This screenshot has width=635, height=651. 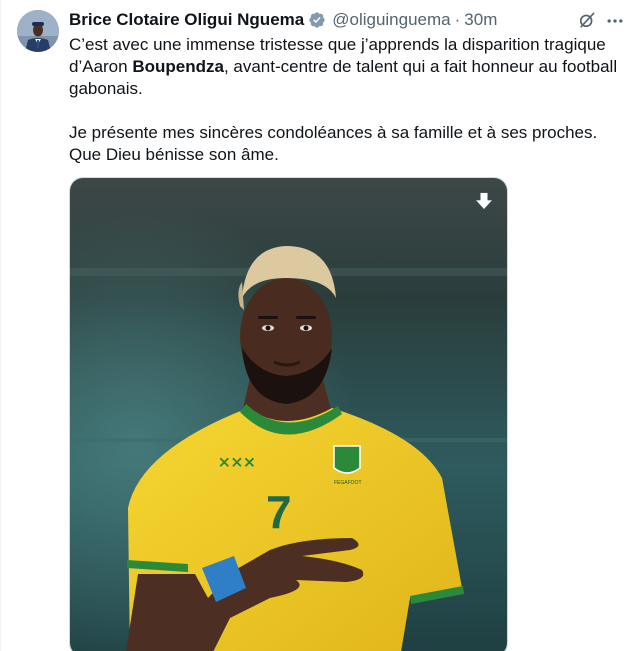 I want to click on svg-text: 7, so click(x=279, y=512).